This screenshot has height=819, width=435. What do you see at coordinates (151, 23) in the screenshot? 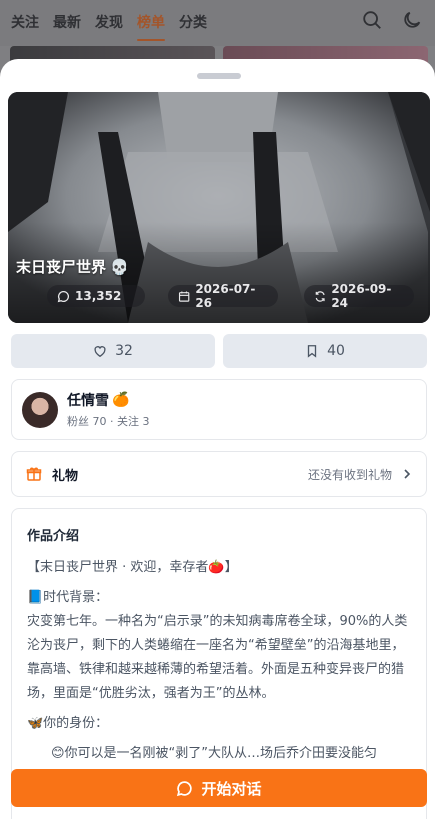
I see `tab-ranking: 榜单` at bounding box center [151, 23].